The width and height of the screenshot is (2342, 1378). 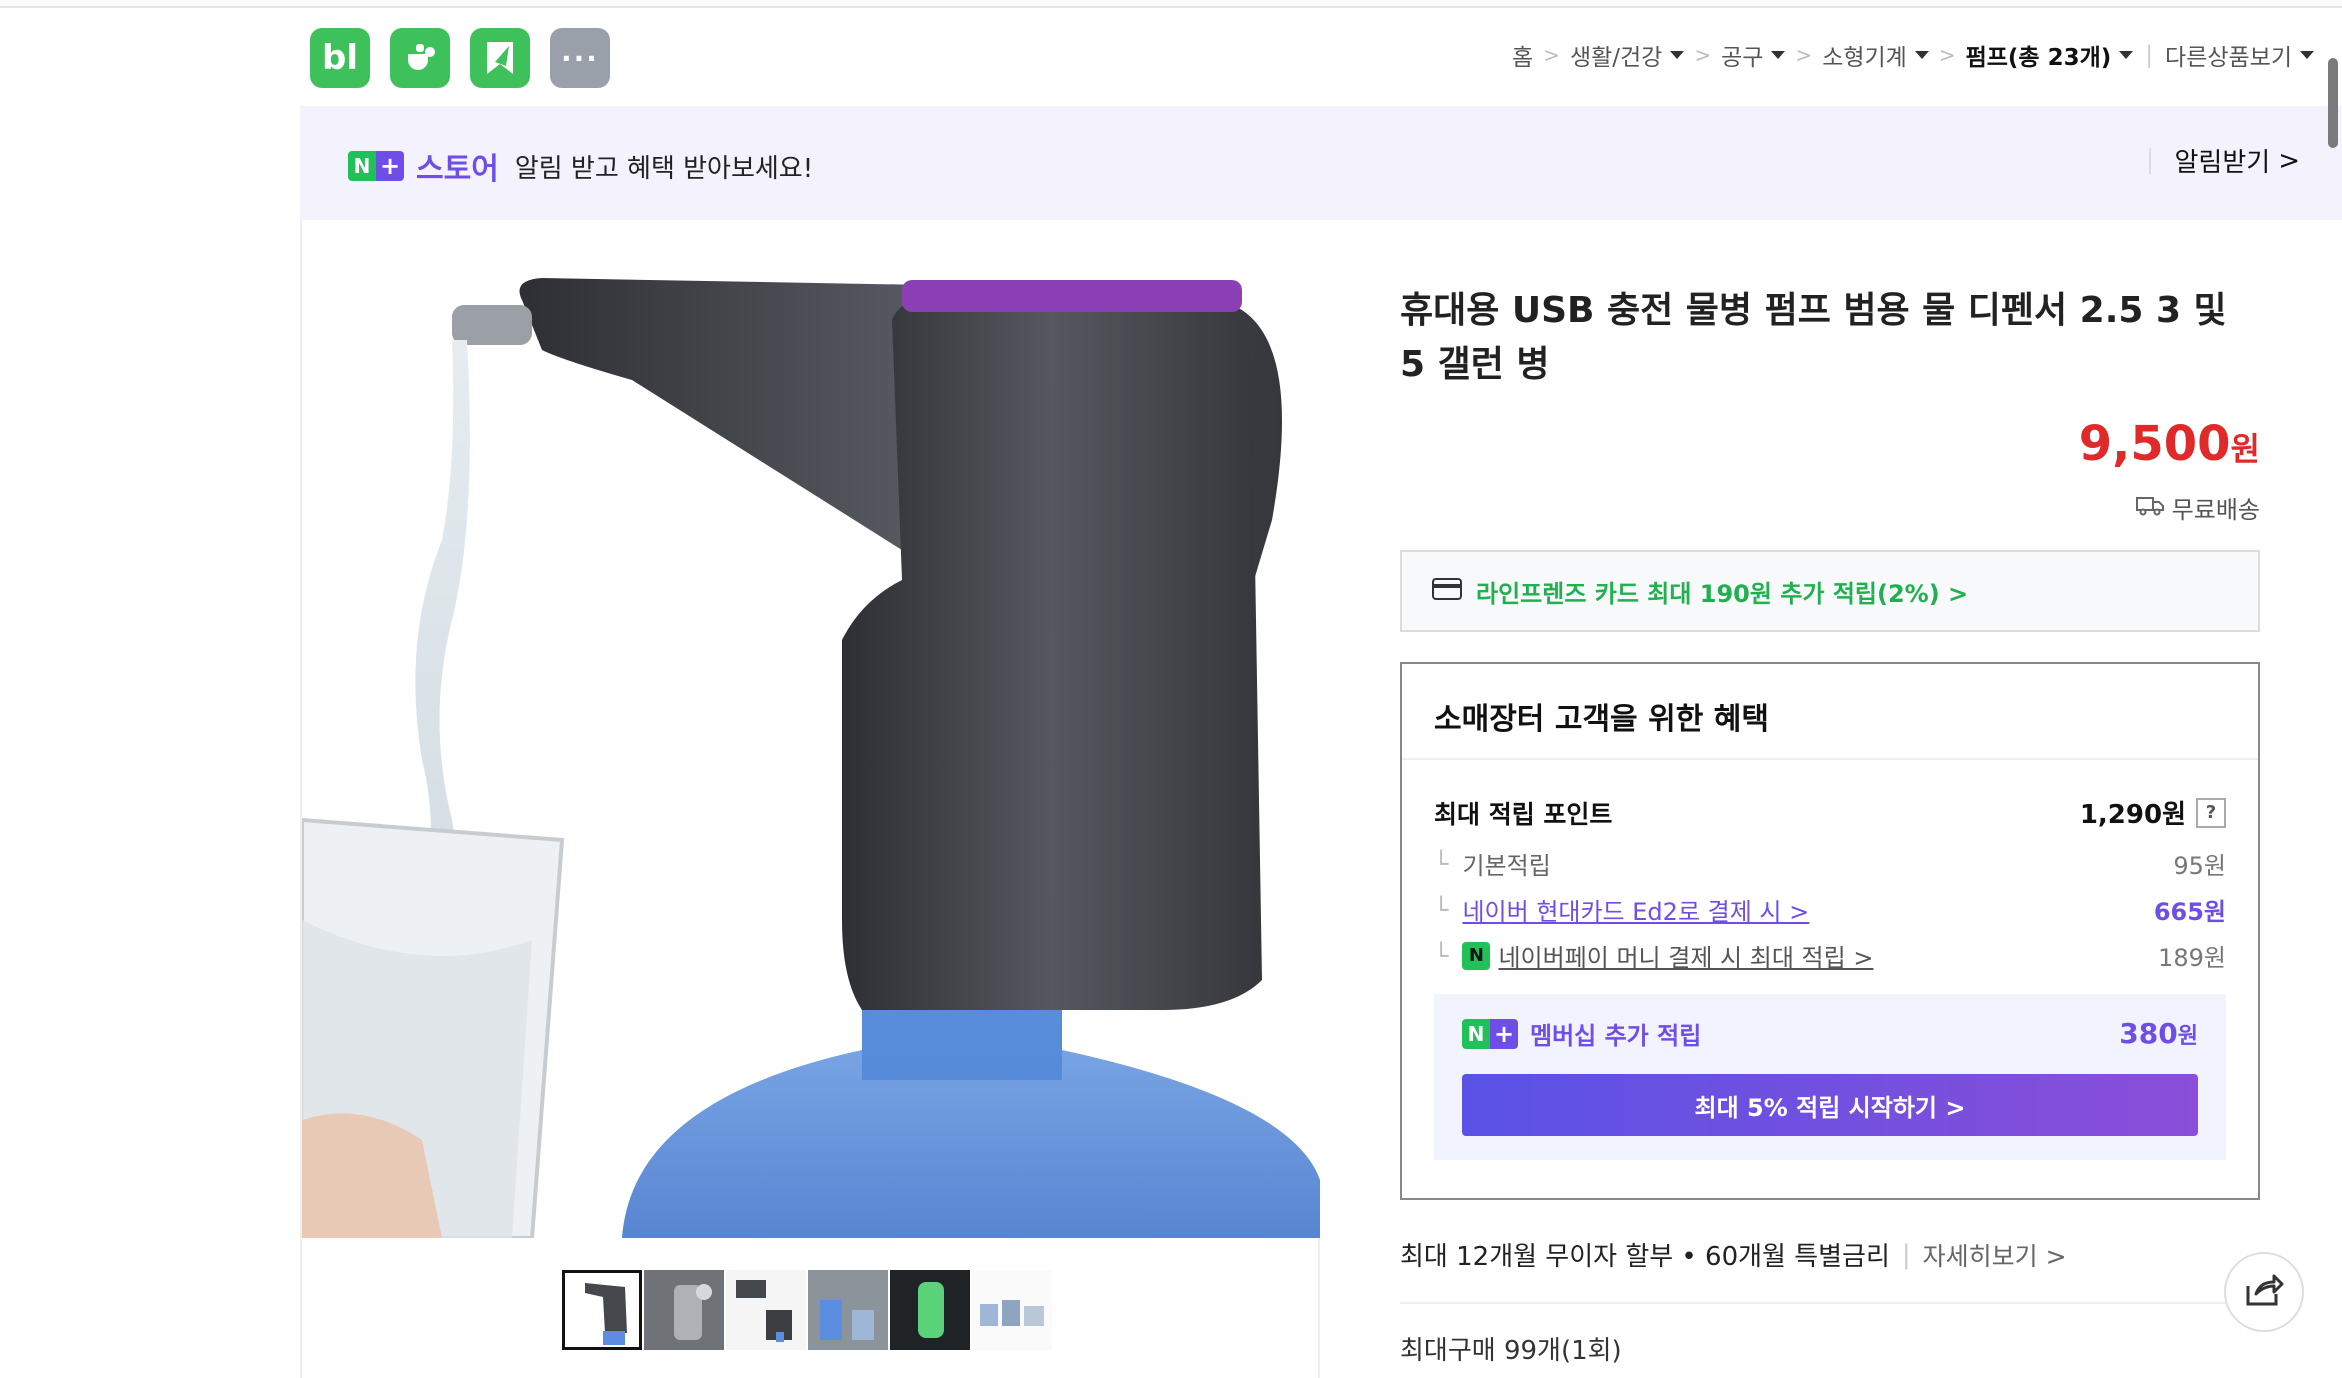 I want to click on thumbnail-strip, so click(x=807, y=1310).